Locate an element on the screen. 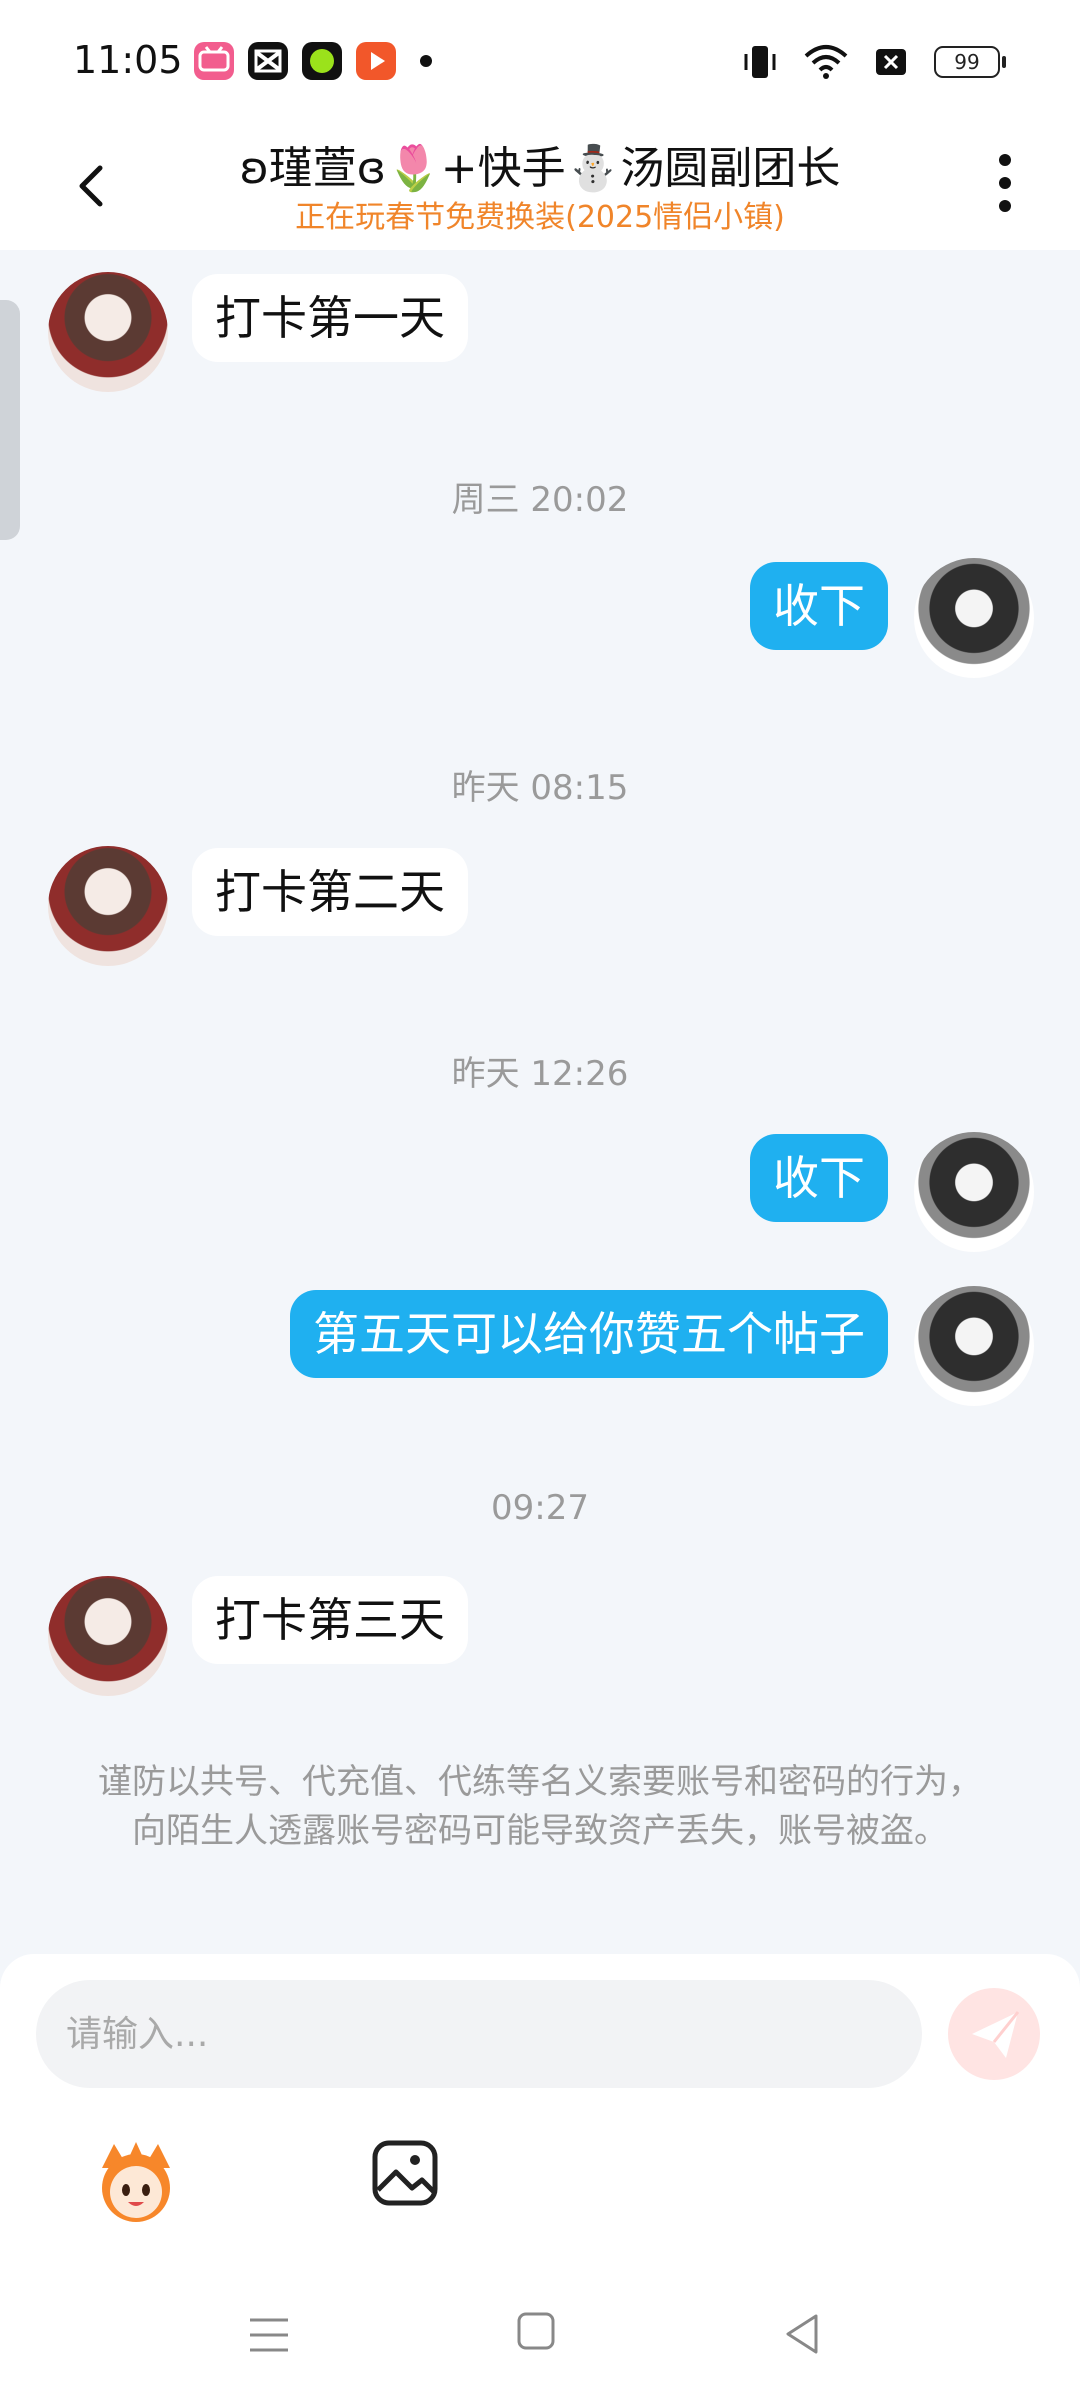  more-vertical-icon is located at coordinates (1005, 183).